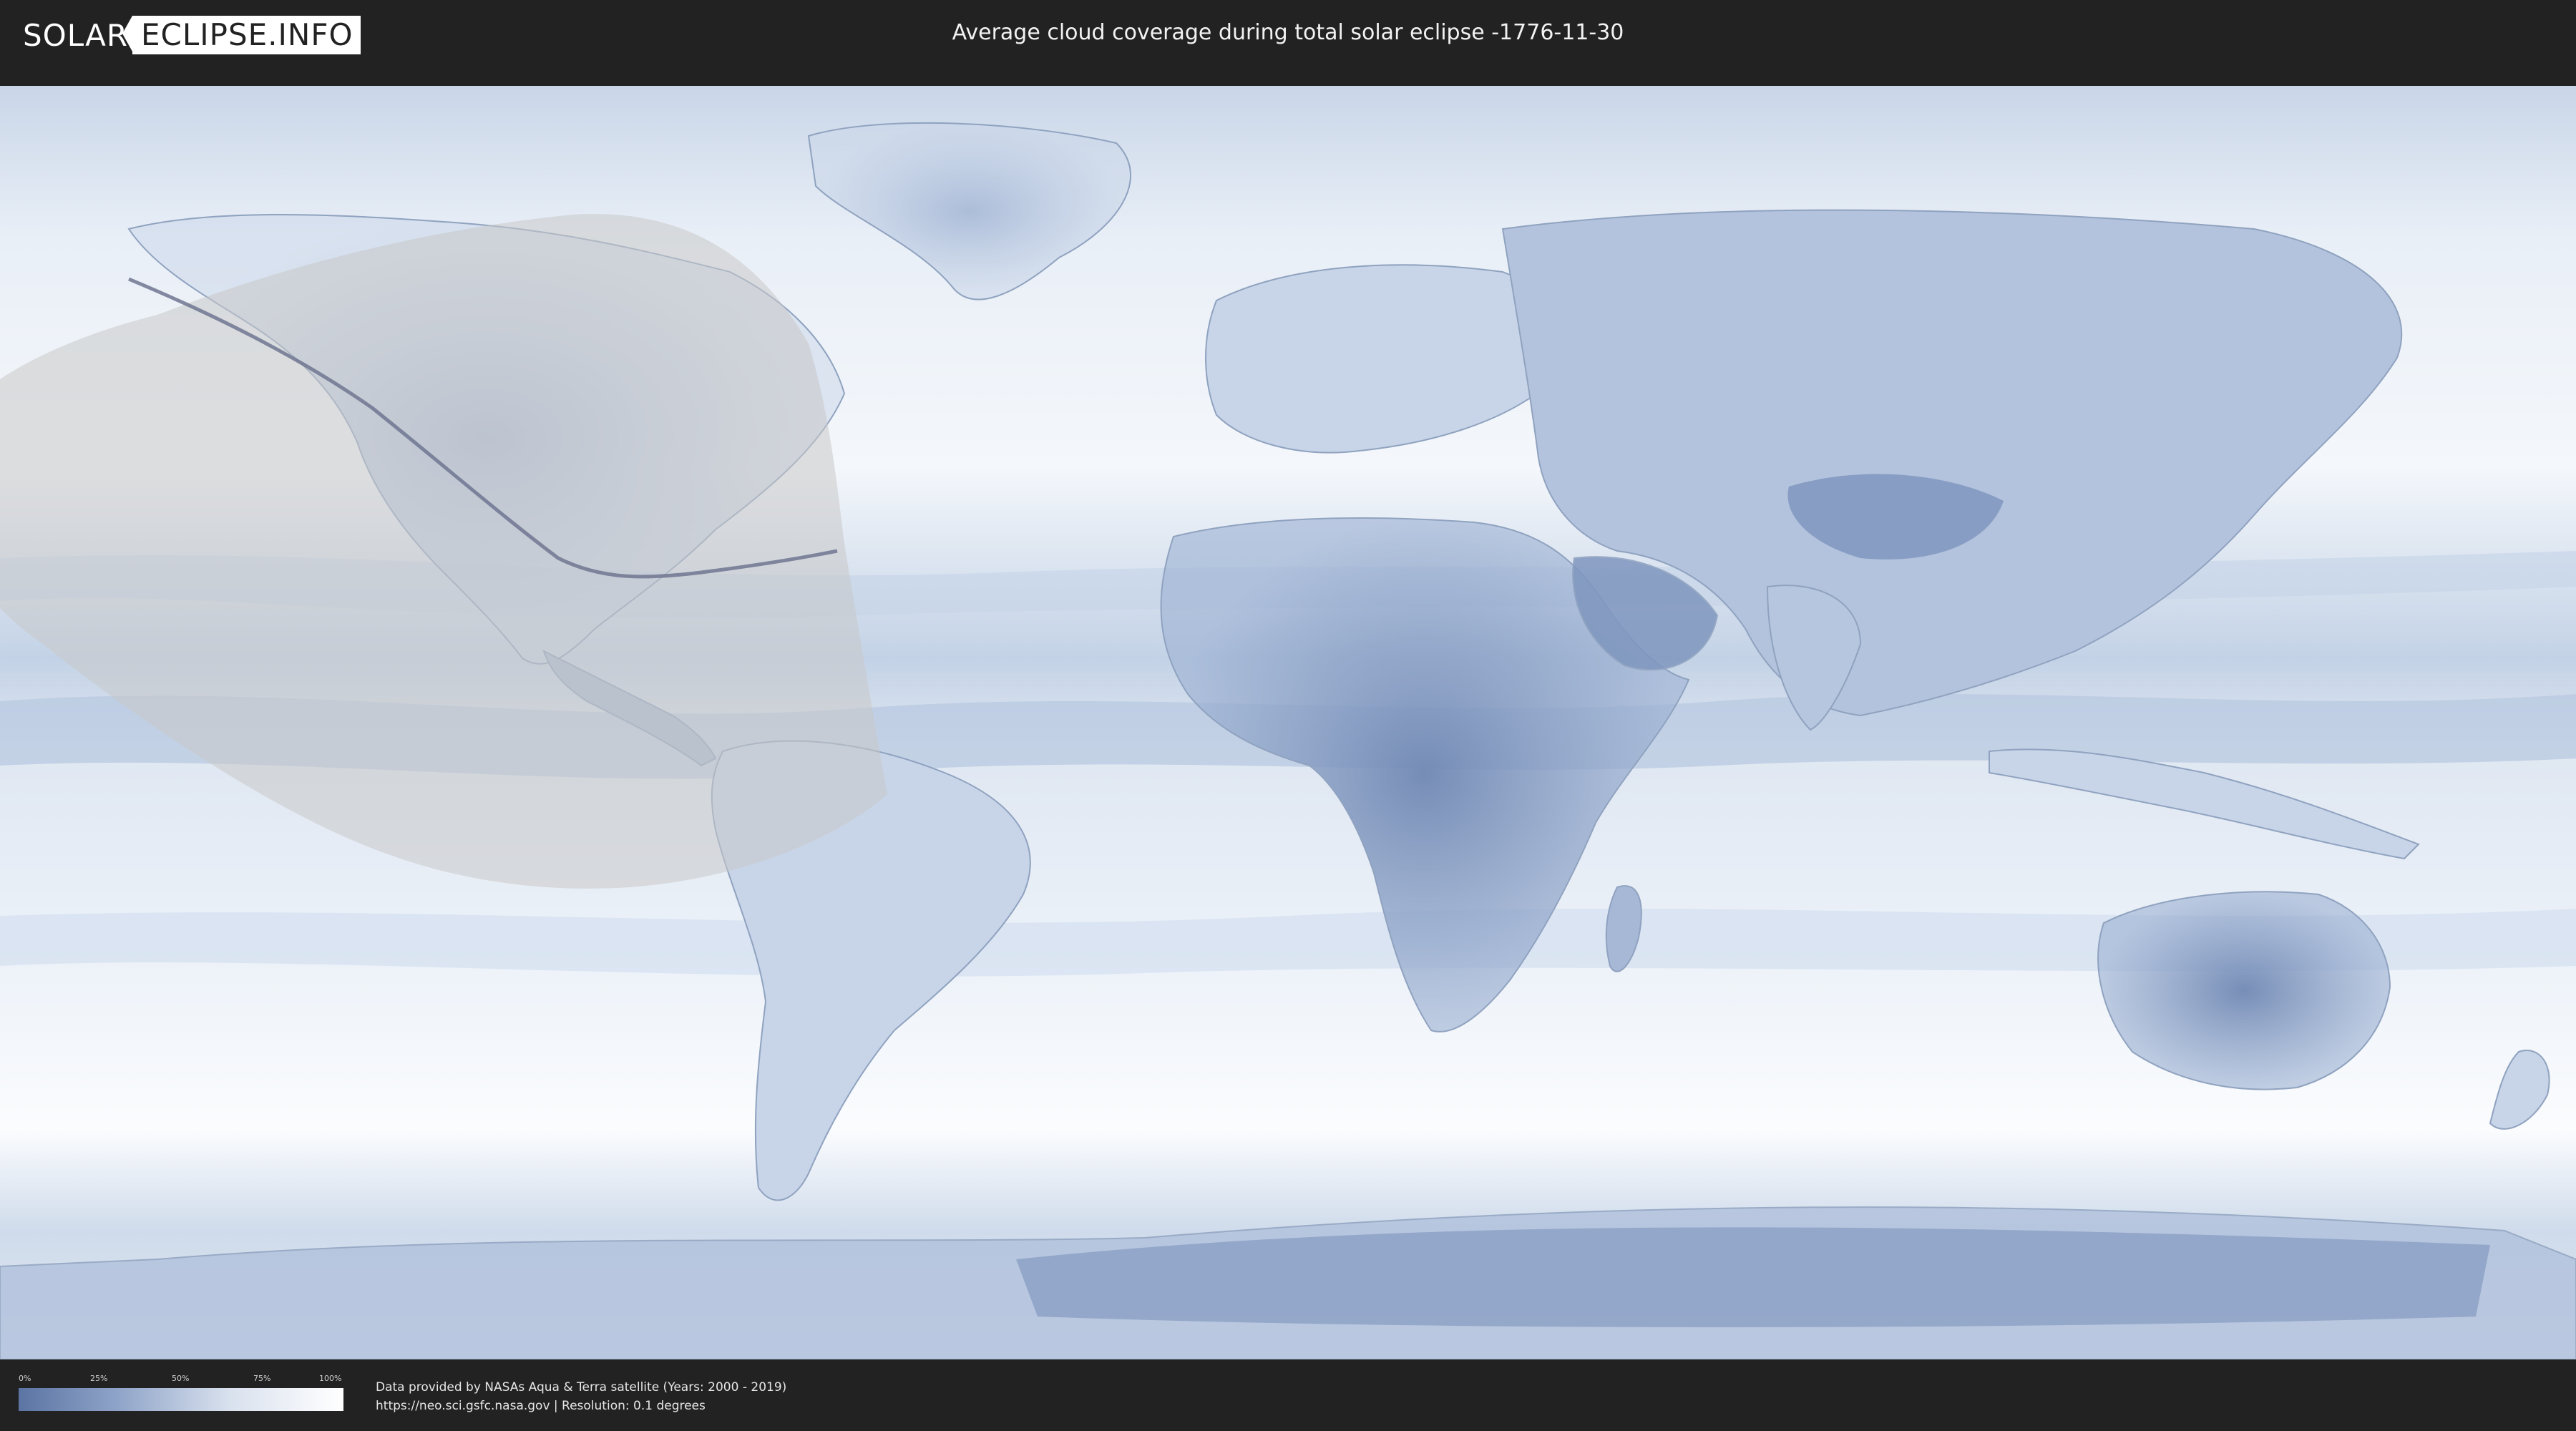 This screenshot has width=2576, height=1431. Describe the element at coordinates (25, 1378) in the screenshot. I see `legend-tick-0: 0%` at that location.